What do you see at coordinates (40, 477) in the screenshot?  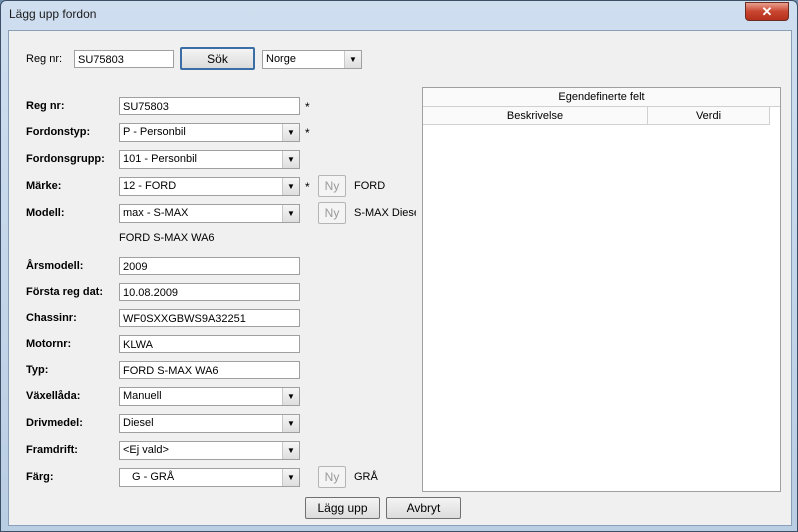 I see `farg-label: Färg:` at bounding box center [40, 477].